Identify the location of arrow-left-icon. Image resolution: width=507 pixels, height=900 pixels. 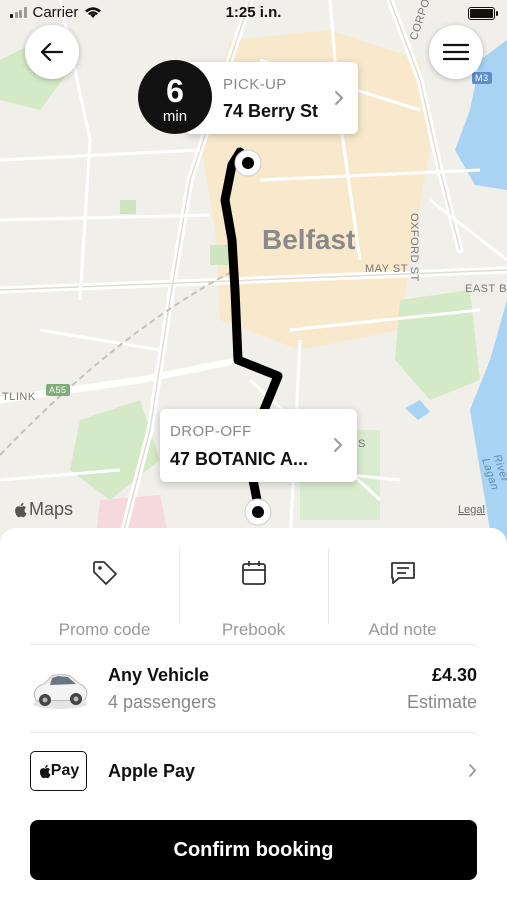
(52, 52).